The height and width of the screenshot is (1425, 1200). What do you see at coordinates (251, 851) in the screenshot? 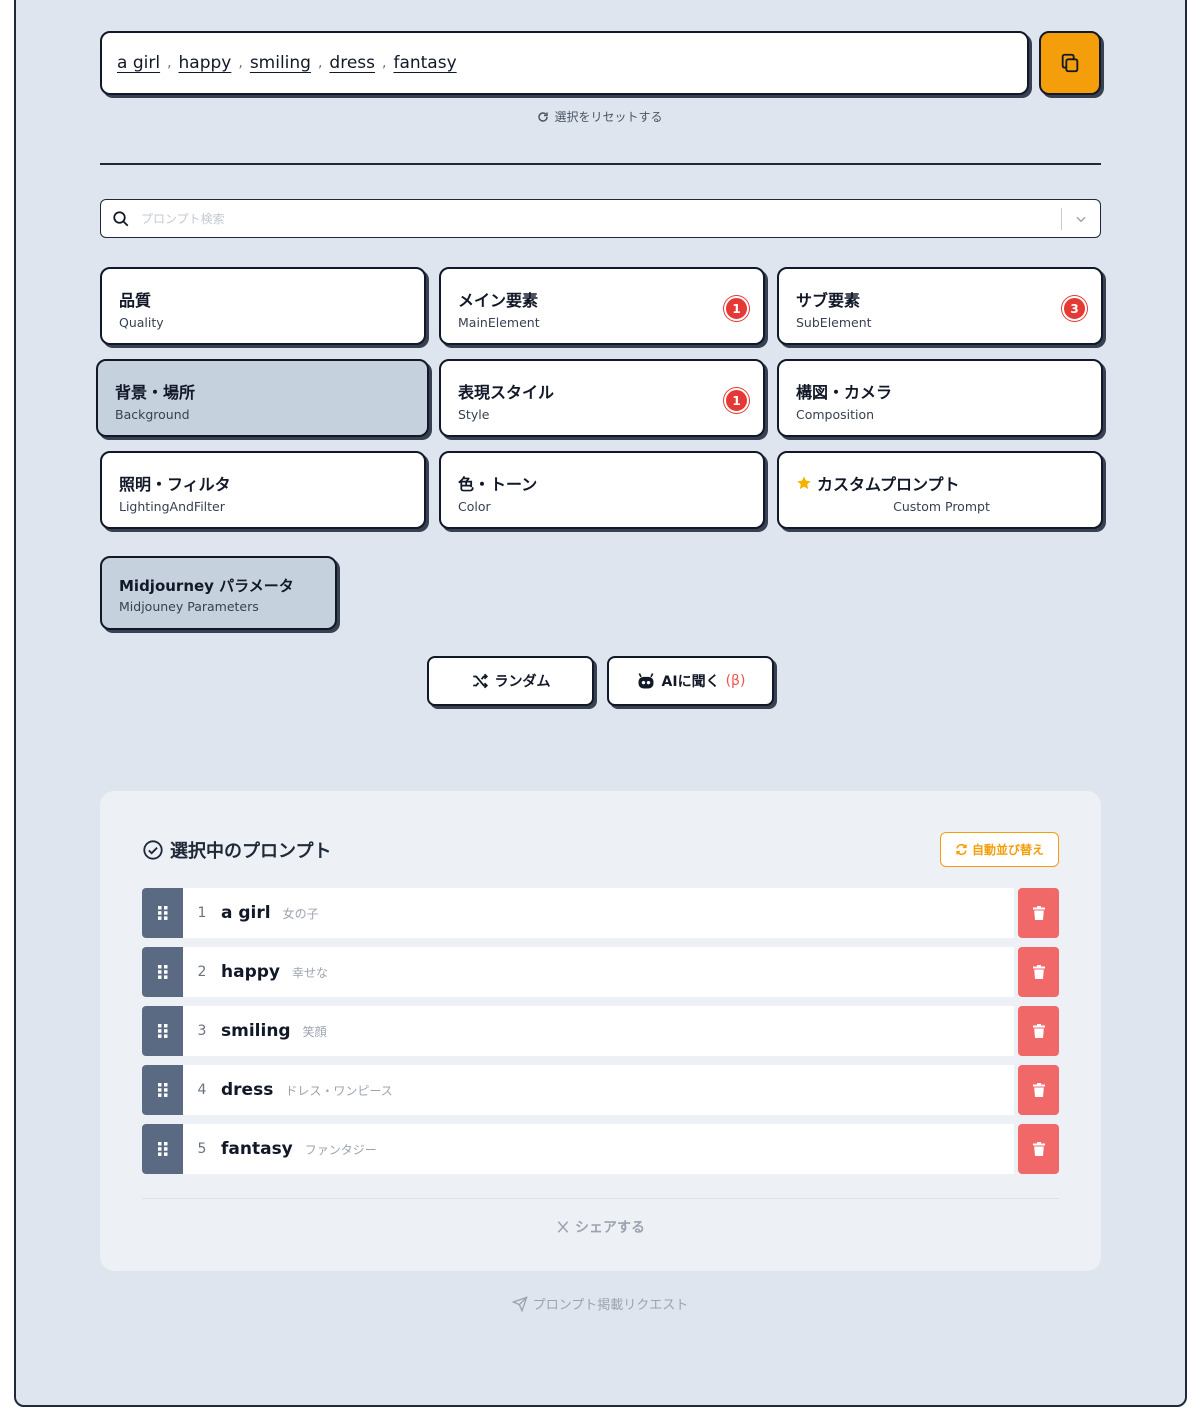
I see `panel-title-text: 選択中のプロンプト` at bounding box center [251, 851].